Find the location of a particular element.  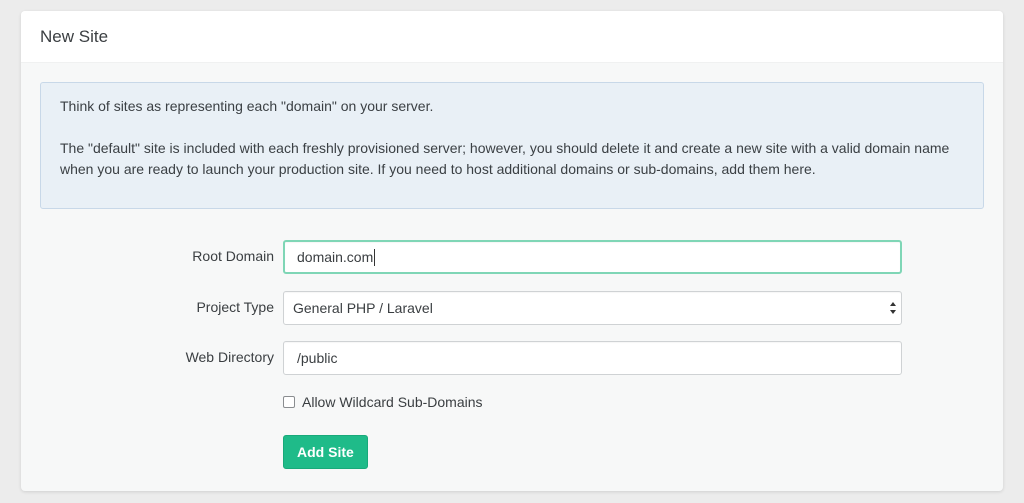

panel-header: New Site is located at coordinates (512, 37).